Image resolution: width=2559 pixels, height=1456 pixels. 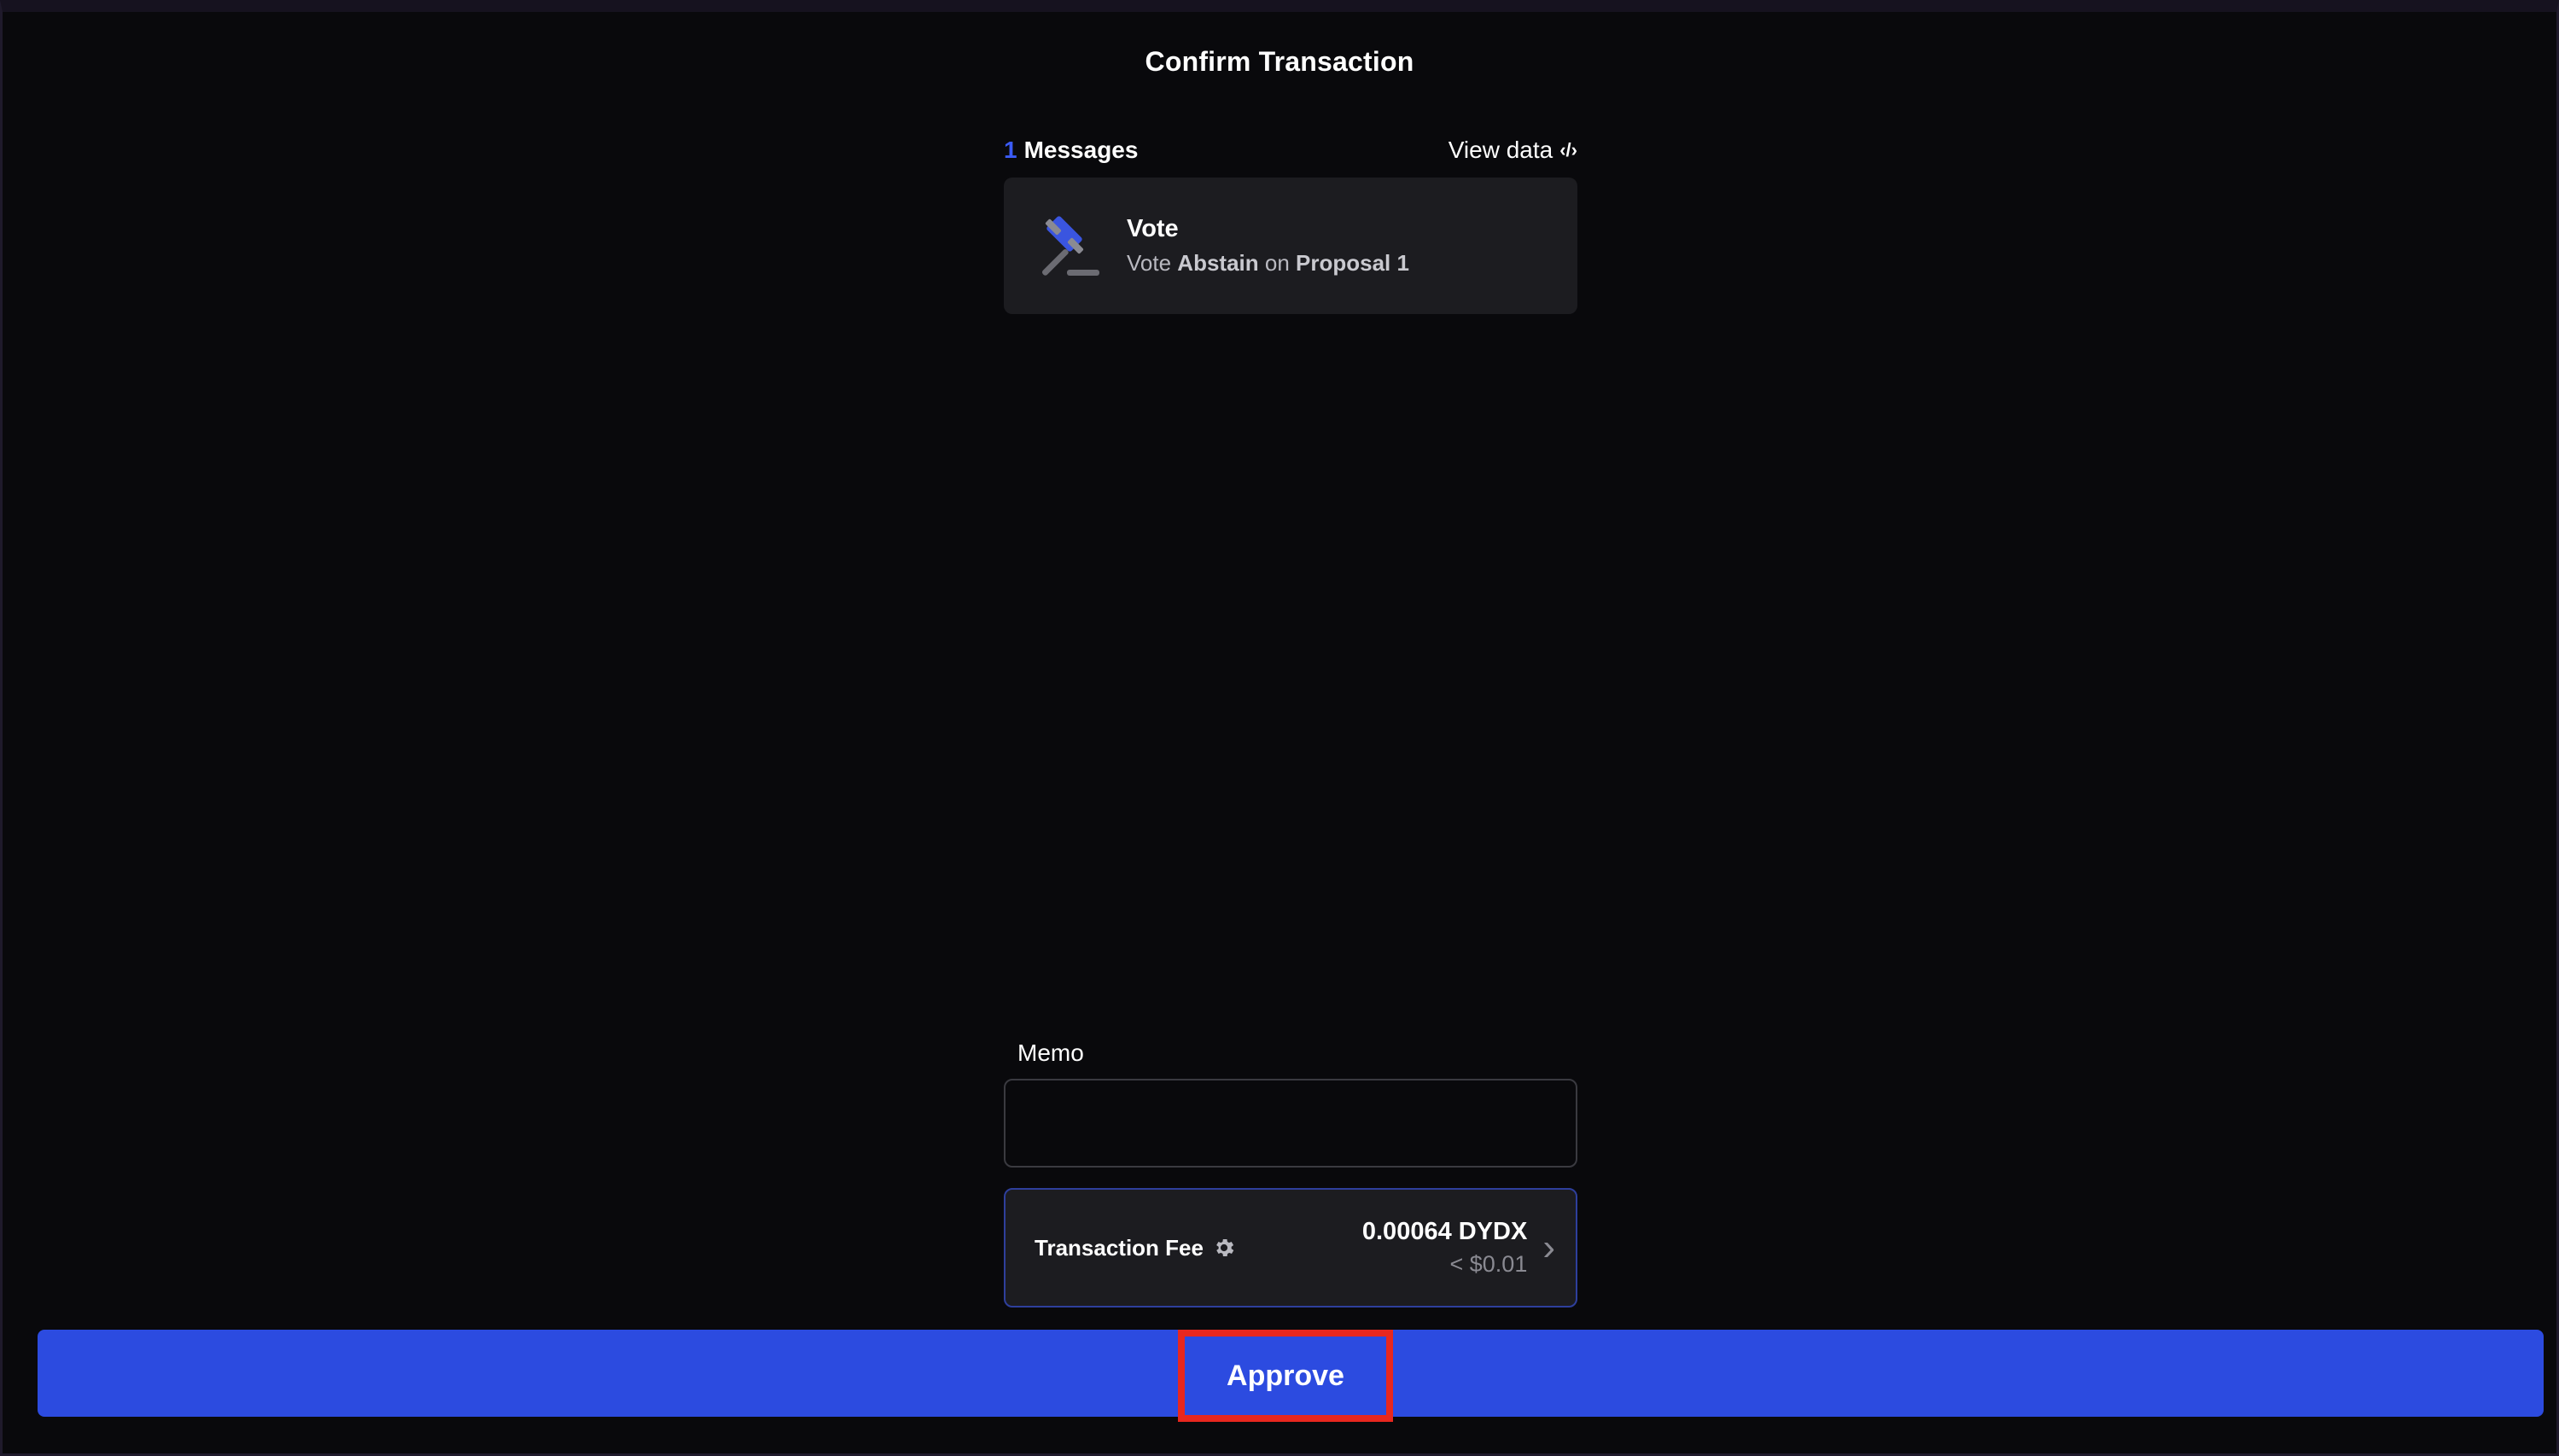 I want to click on messages-heading: 1 Messages, so click(x=1071, y=150).